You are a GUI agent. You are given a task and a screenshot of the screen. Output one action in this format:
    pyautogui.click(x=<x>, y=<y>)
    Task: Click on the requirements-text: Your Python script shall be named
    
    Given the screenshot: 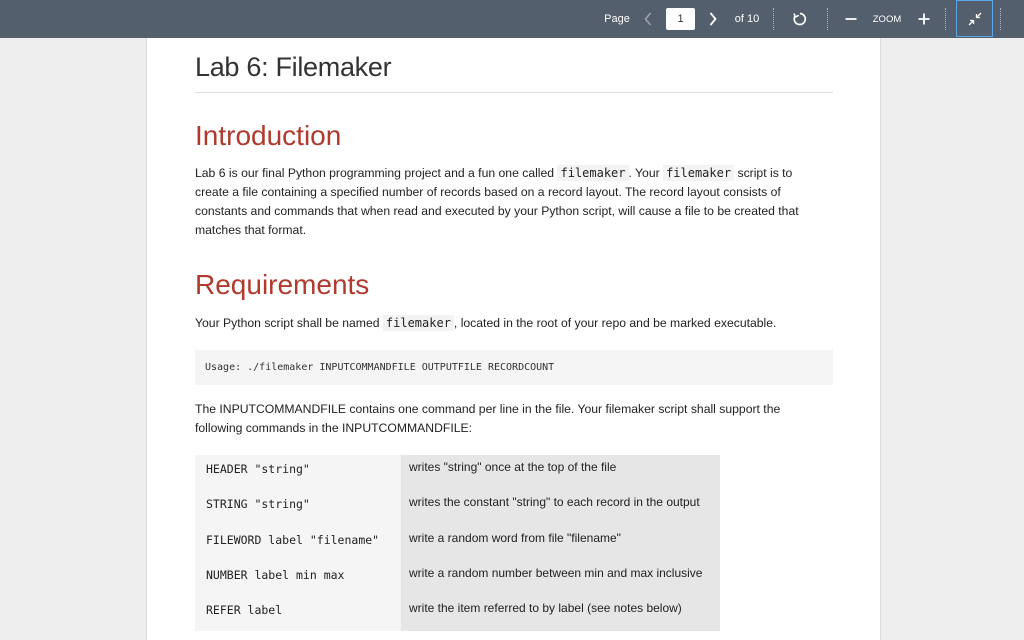 What is the action you would take?
    pyautogui.click(x=289, y=323)
    